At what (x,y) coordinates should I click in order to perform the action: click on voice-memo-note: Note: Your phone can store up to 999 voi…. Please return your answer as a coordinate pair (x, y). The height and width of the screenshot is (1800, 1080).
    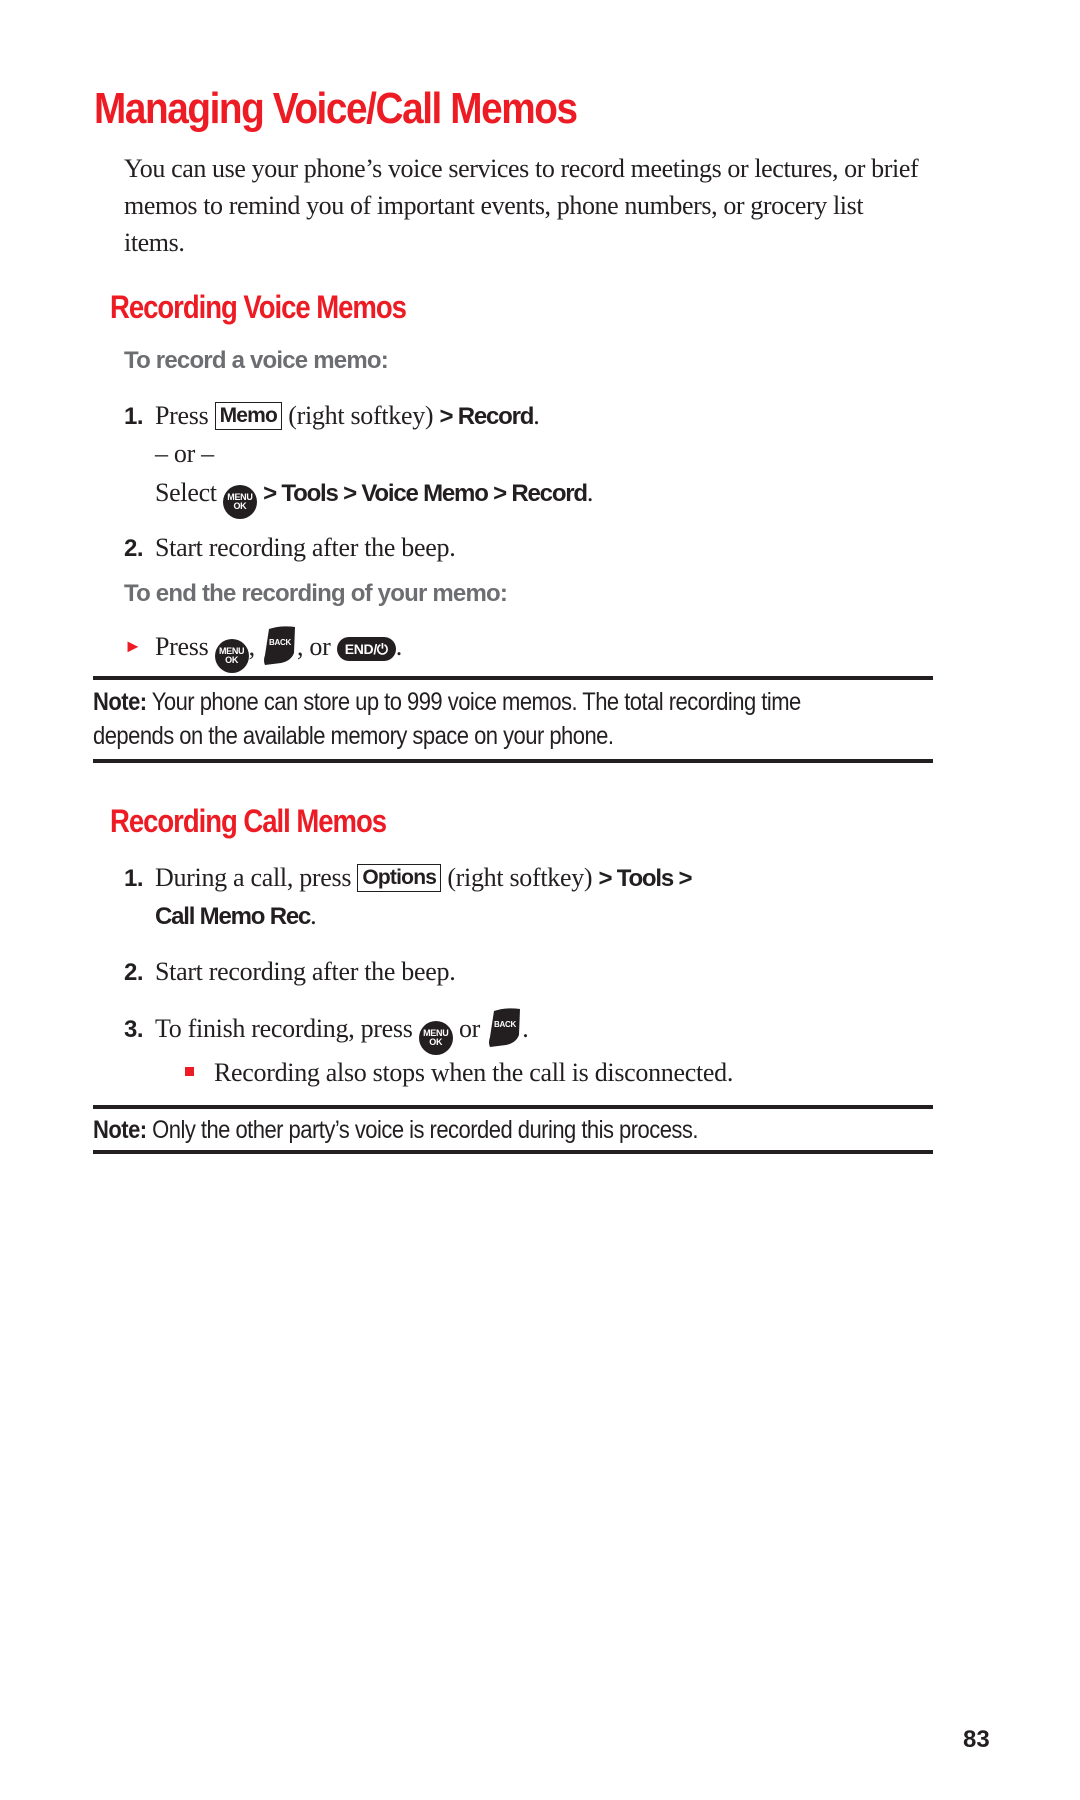
    Looking at the image, I should click on (467, 719).